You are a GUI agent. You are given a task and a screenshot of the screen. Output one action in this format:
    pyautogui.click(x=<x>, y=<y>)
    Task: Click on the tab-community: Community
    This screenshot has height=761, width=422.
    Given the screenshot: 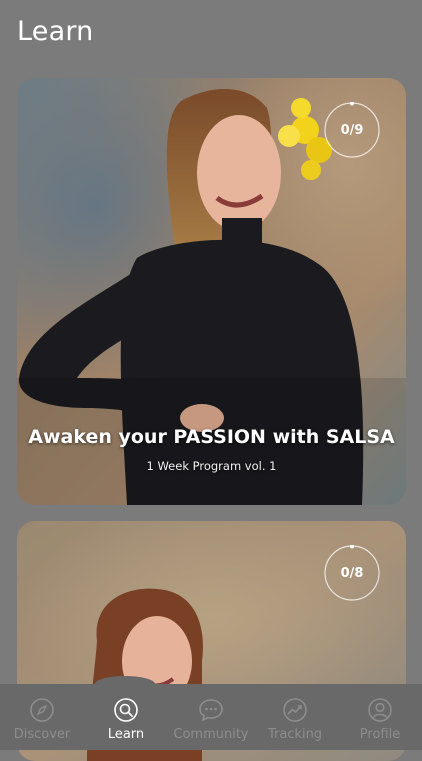 What is the action you would take?
    pyautogui.click(x=211, y=717)
    